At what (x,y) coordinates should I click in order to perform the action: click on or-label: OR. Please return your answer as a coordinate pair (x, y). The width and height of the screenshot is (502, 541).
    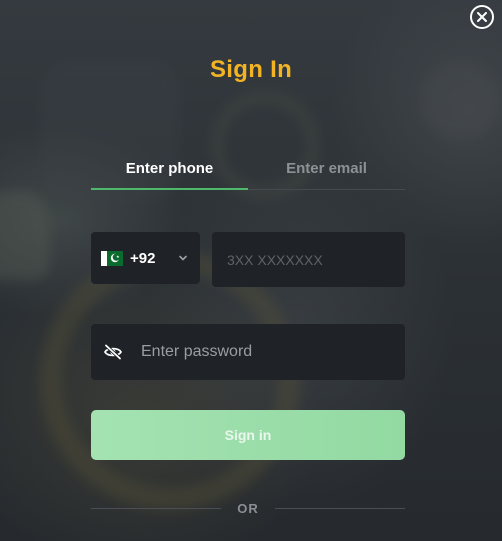
    Looking at the image, I should click on (248, 508).